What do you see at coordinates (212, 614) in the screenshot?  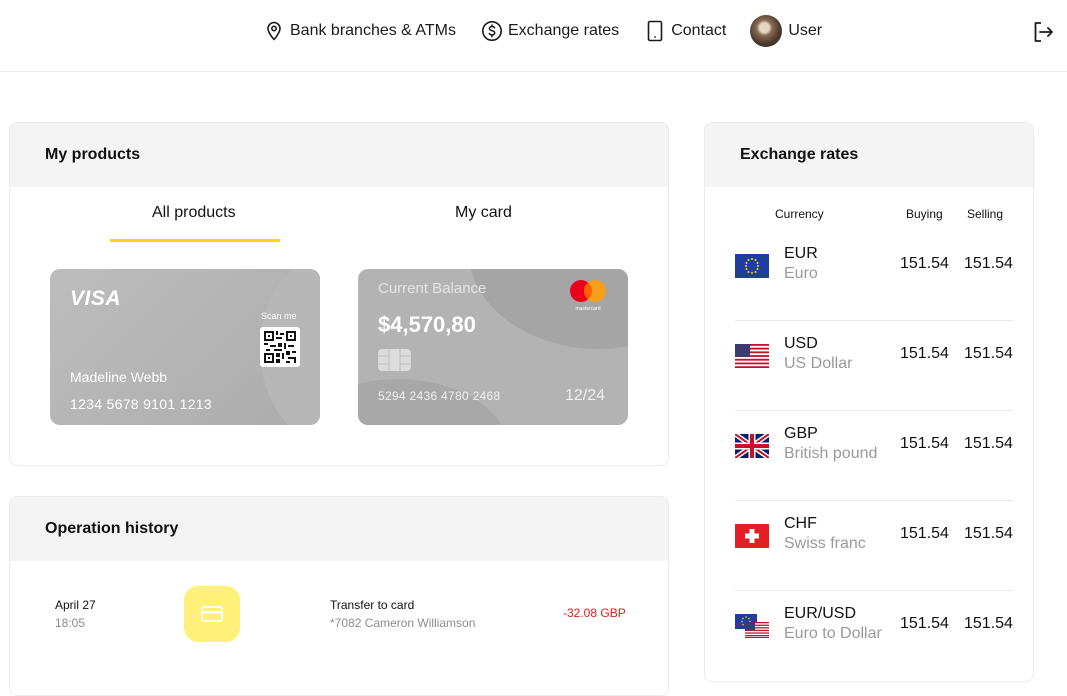 I see `card-icon` at bounding box center [212, 614].